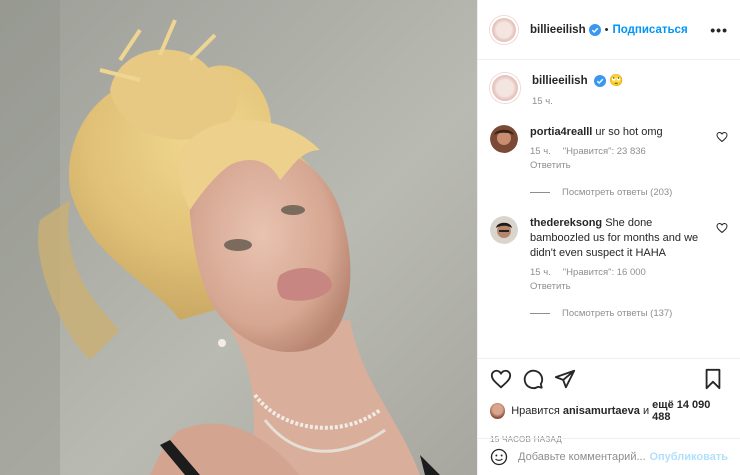 This screenshot has height=475, width=740. I want to click on comment-username: portia4realll, so click(561, 132).